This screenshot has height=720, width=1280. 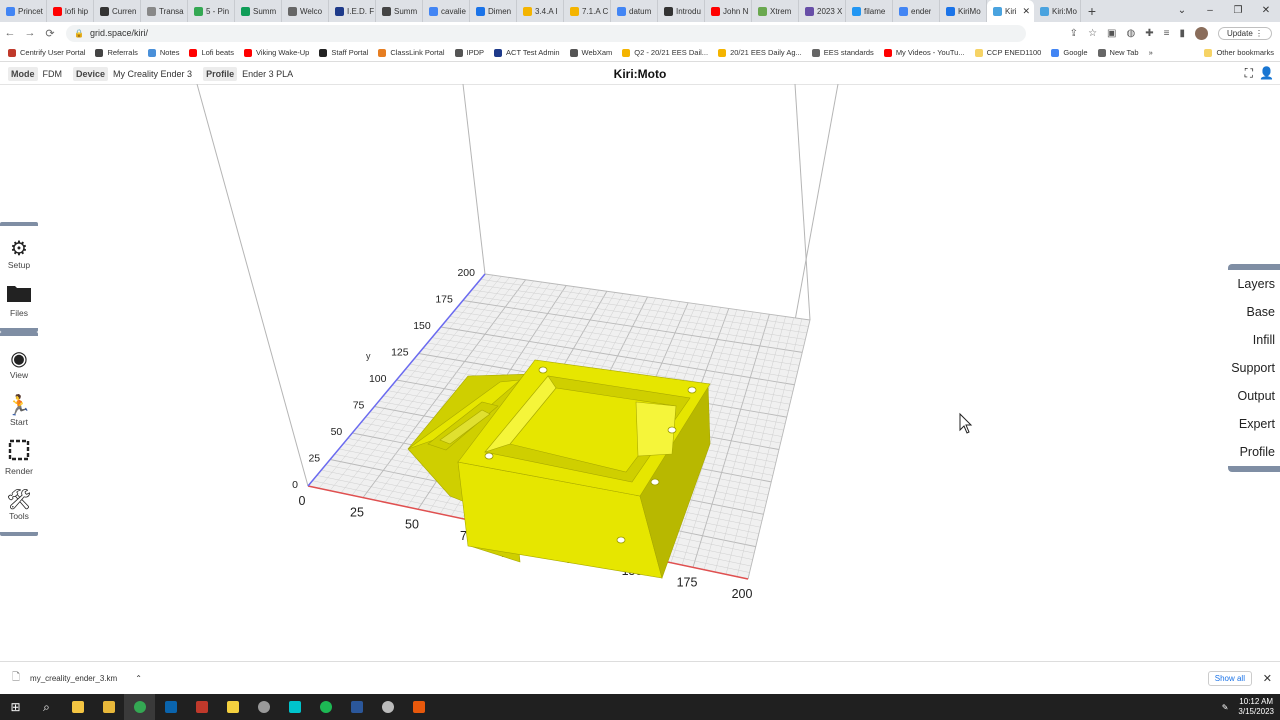 I want to click on fullscreen-icon: ⛶, so click(x=1249, y=73).